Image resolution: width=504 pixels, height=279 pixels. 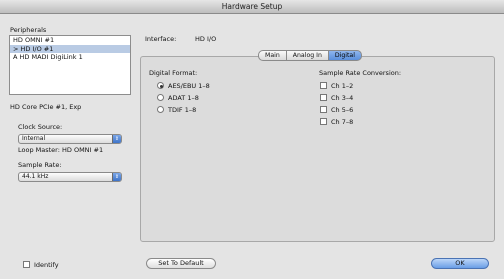 What do you see at coordinates (342, 85) in the screenshot?
I see `checkbox-ch-1-2-label: Ch 1–2` at bounding box center [342, 85].